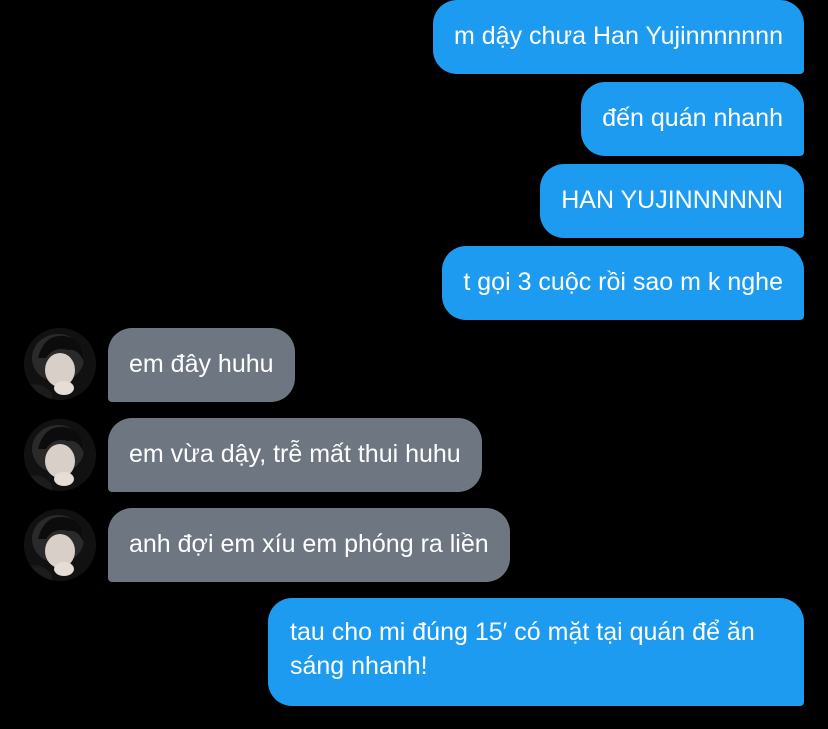 This screenshot has height=729, width=828. I want to click on outgoing-message: m dậy chưa Han Yujinnnnnnn, so click(618, 37).